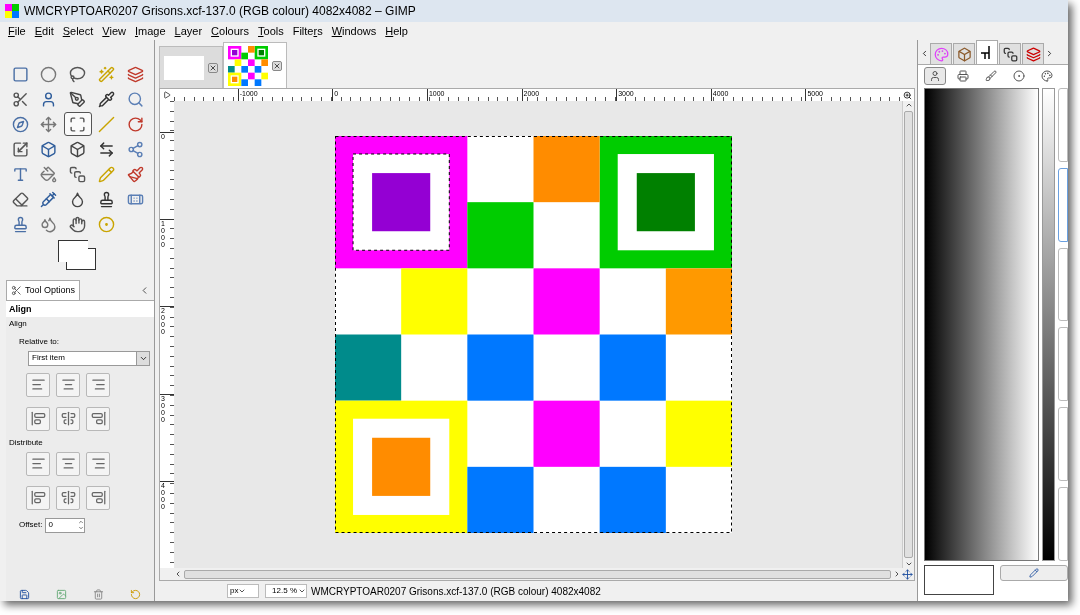 Image resolution: width=1080 pixels, height=615 pixels. What do you see at coordinates (17, 31) in the screenshot?
I see `menu-item: File` at bounding box center [17, 31].